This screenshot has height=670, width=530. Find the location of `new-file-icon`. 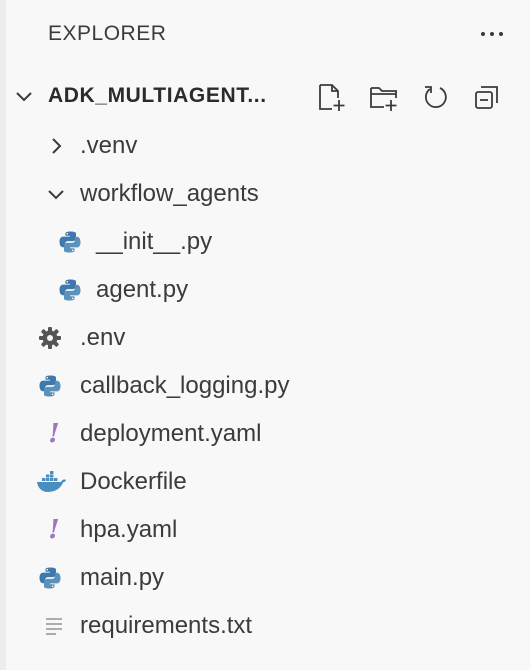

new-file-icon is located at coordinates (332, 97).